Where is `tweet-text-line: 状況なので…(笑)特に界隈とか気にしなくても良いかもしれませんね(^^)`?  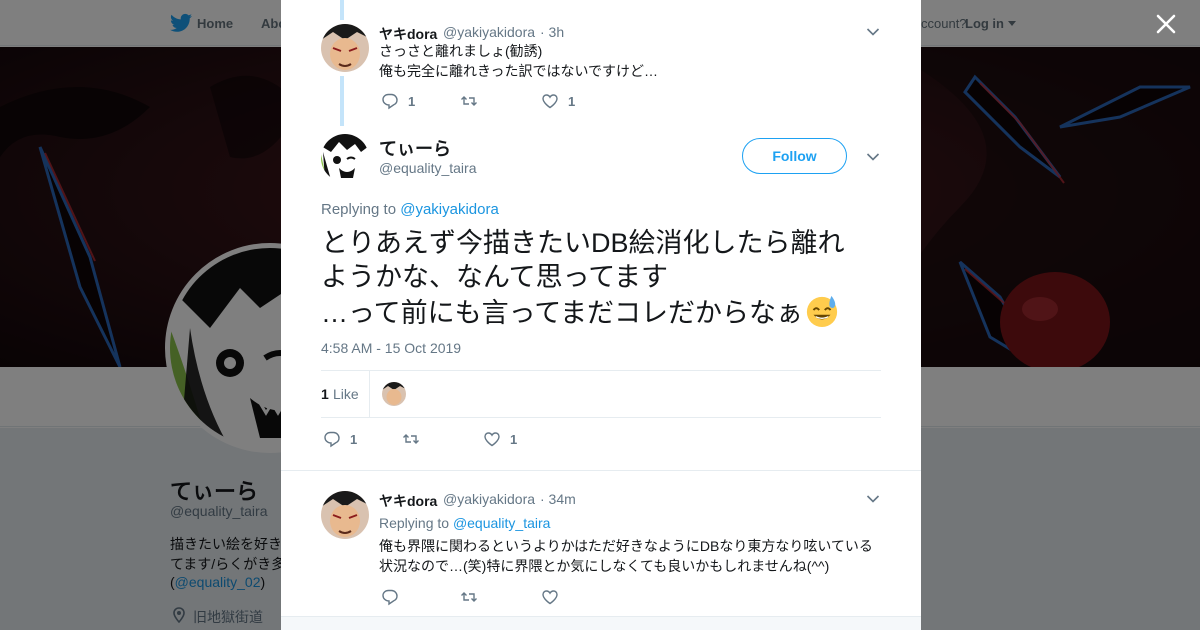
tweet-text-line: 状況なので…(笑)特に界隈とか気にしなくても良いかもしれませんね(^^) is located at coordinates (604, 566).